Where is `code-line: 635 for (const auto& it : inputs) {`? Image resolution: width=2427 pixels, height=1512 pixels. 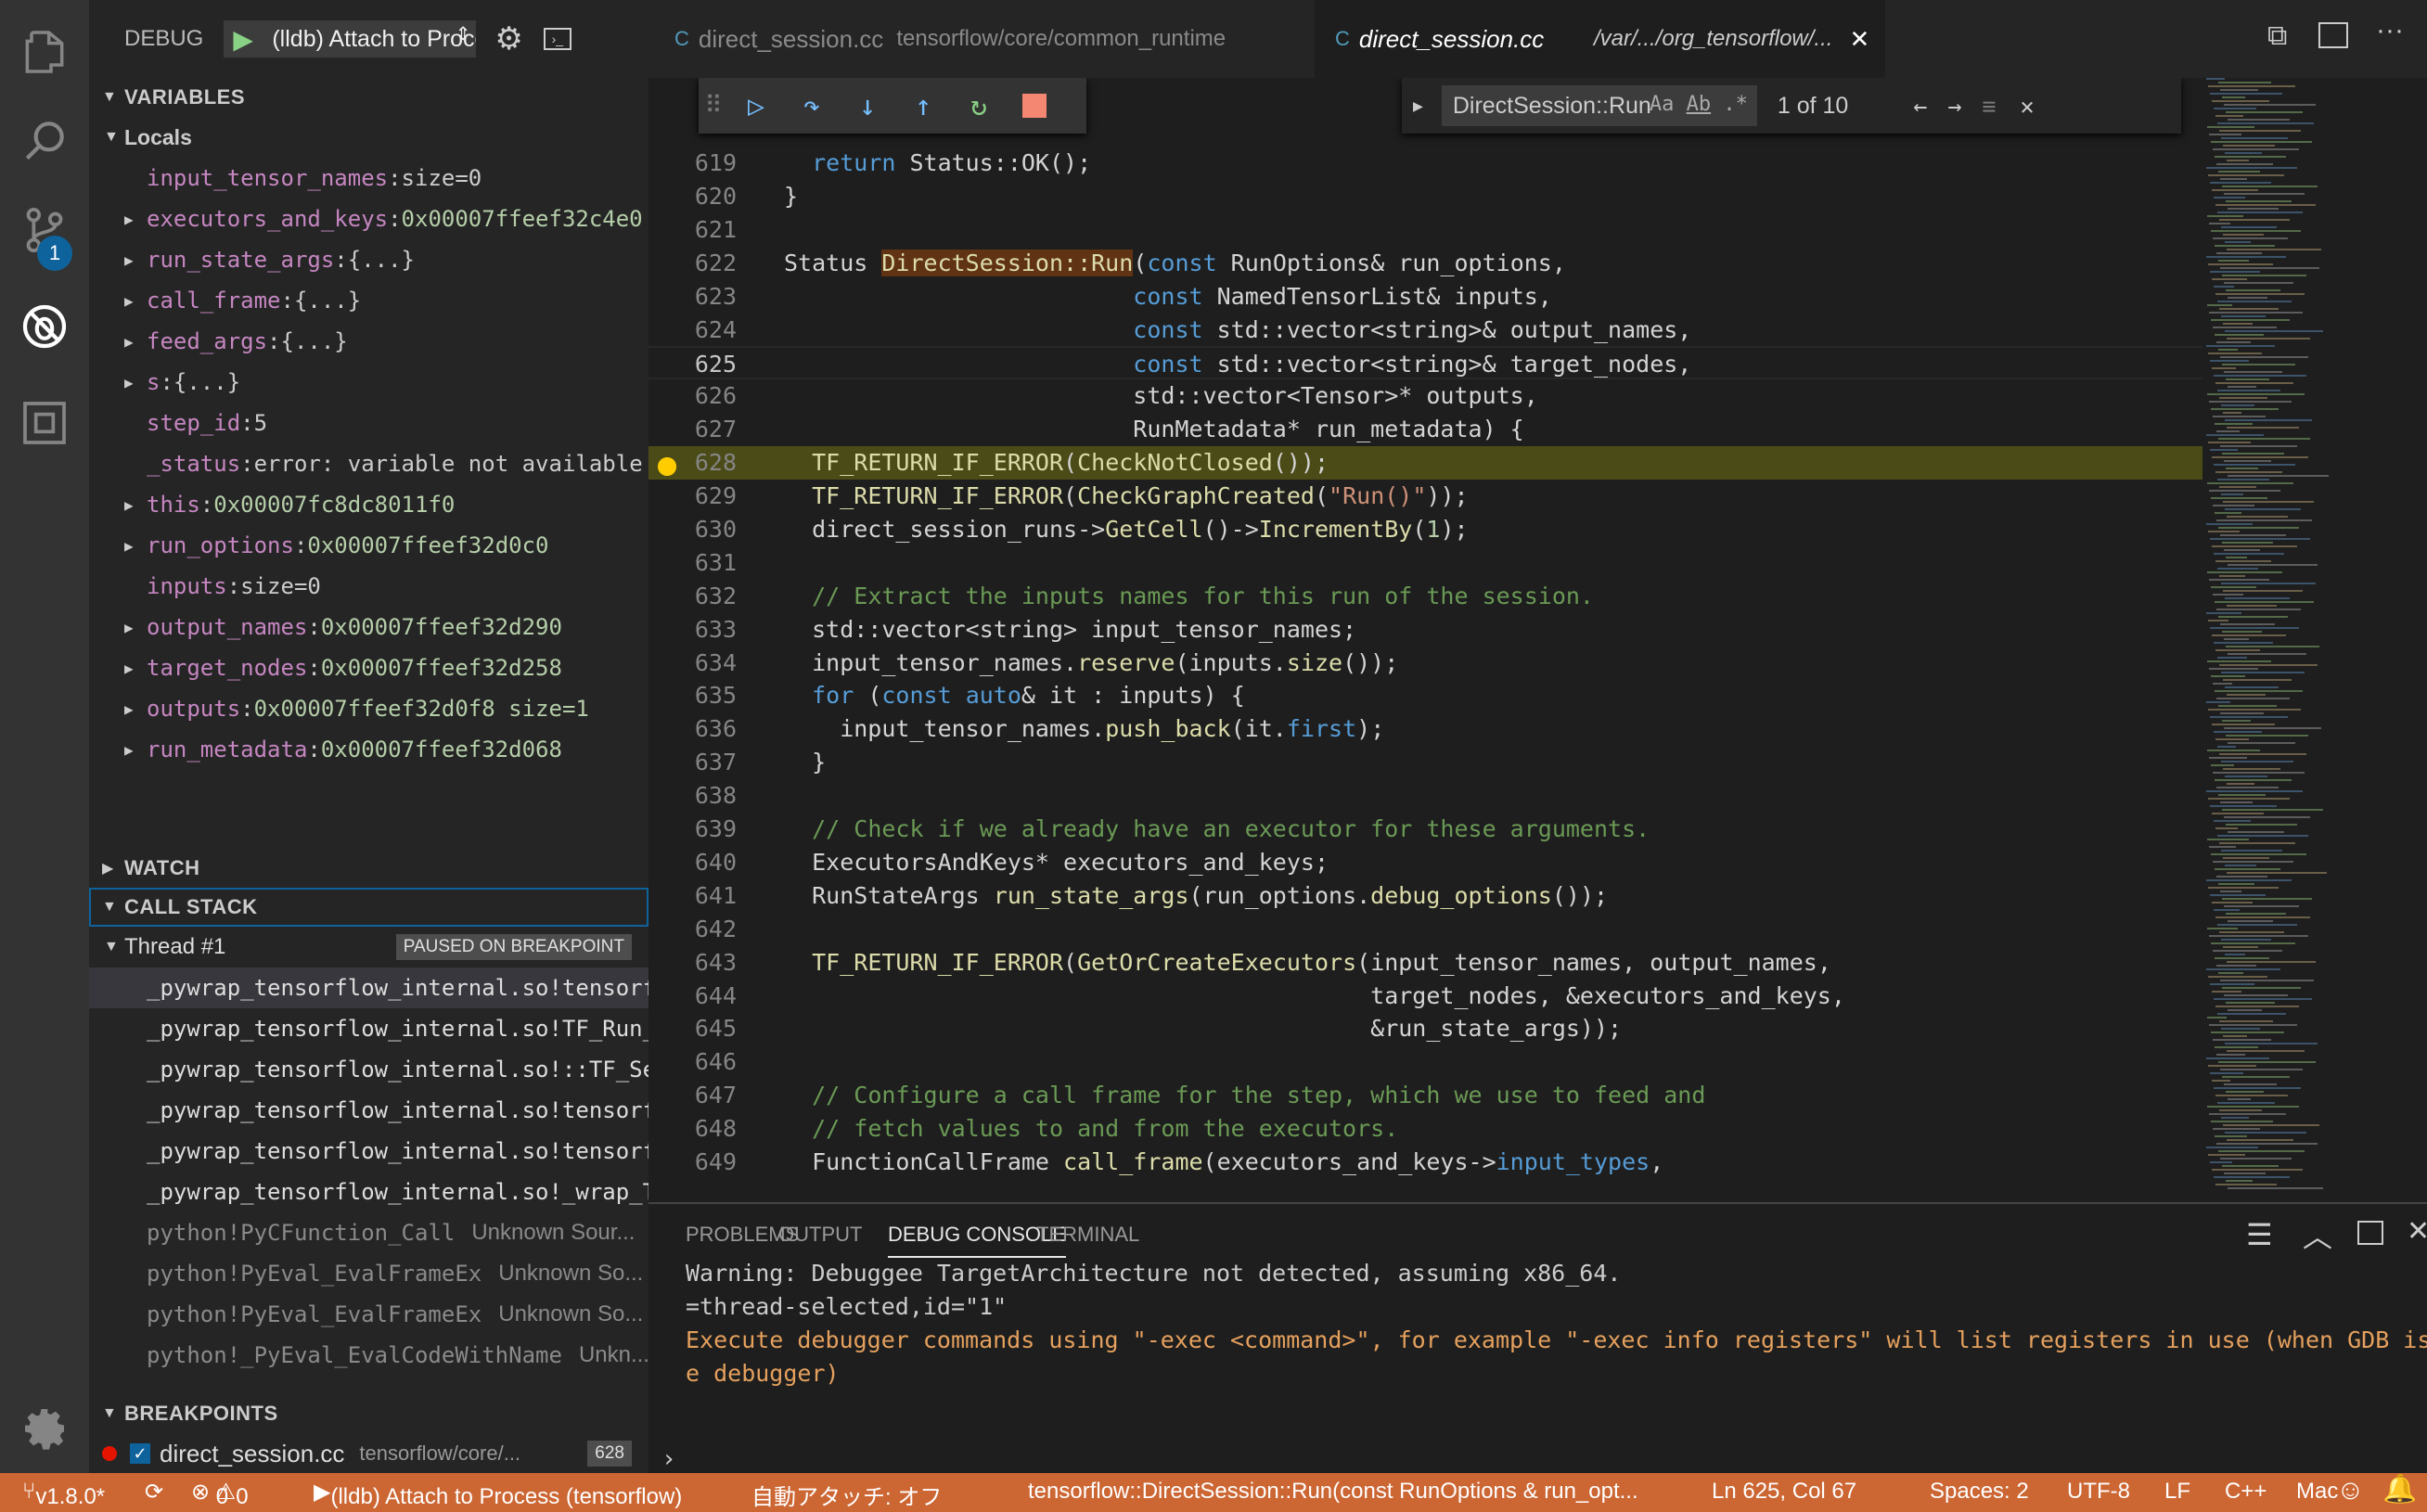
code-line: 635 for (const auto& it : inputs) { is located at coordinates (1427, 695).